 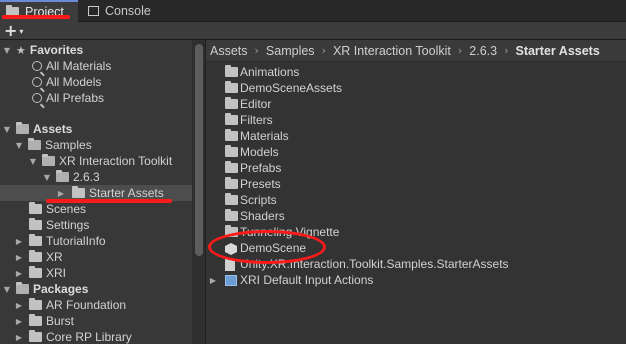 What do you see at coordinates (61, 289) in the screenshot?
I see `tree-label: Packages` at bounding box center [61, 289].